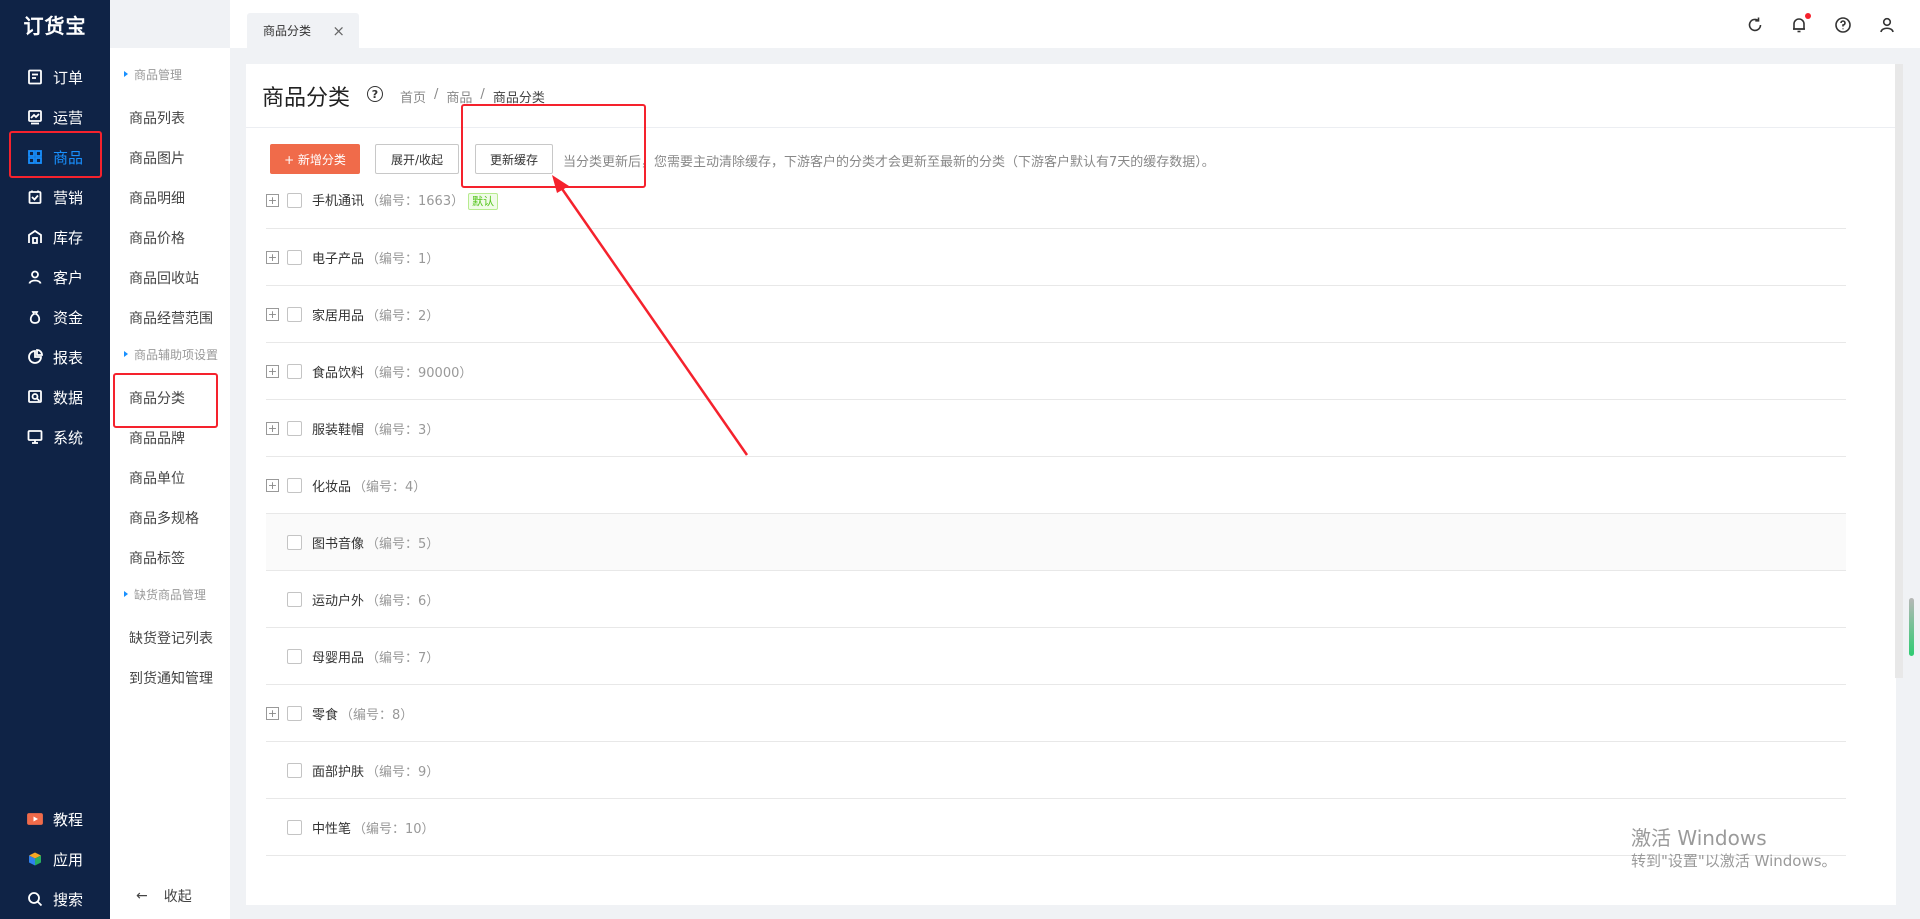  What do you see at coordinates (170, 398) in the screenshot?
I see `submenu-item-categories: 商品分类` at bounding box center [170, 398].